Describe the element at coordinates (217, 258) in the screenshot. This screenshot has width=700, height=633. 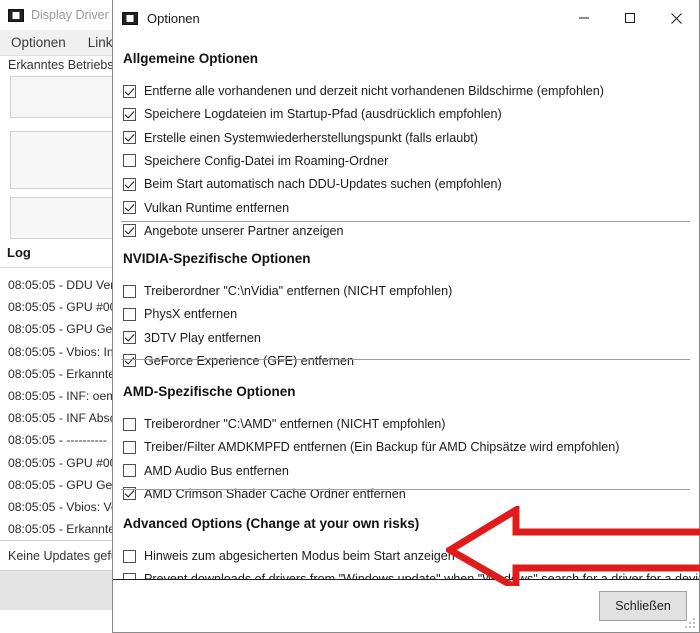
I see `section-title-nvidia: NVIDIA-Spezifische Optionen` at that location.